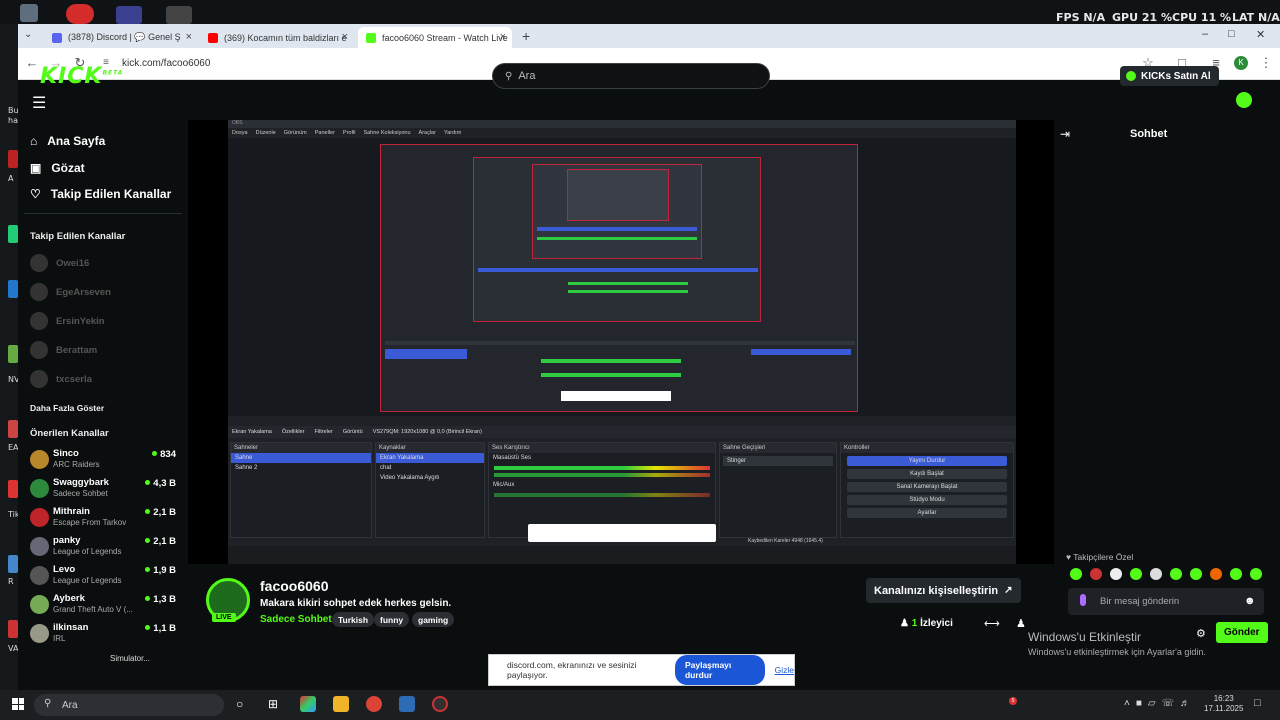  I want to click on recommended-channel: Sinco ARC Raiders 834, so click(103, 462).